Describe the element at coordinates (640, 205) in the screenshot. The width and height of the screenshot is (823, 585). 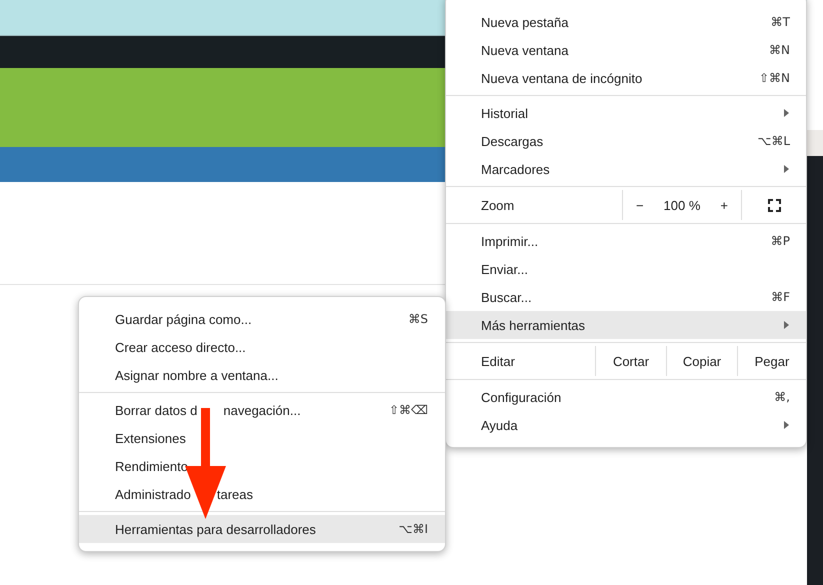
I see `zoom-out-button: −` at that location.